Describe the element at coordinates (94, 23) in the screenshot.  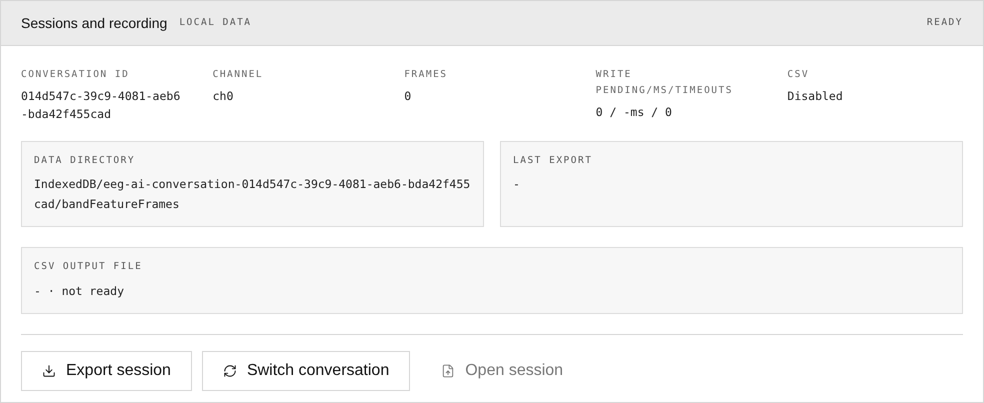
I see `section-title: Sessions and recording` at that location.